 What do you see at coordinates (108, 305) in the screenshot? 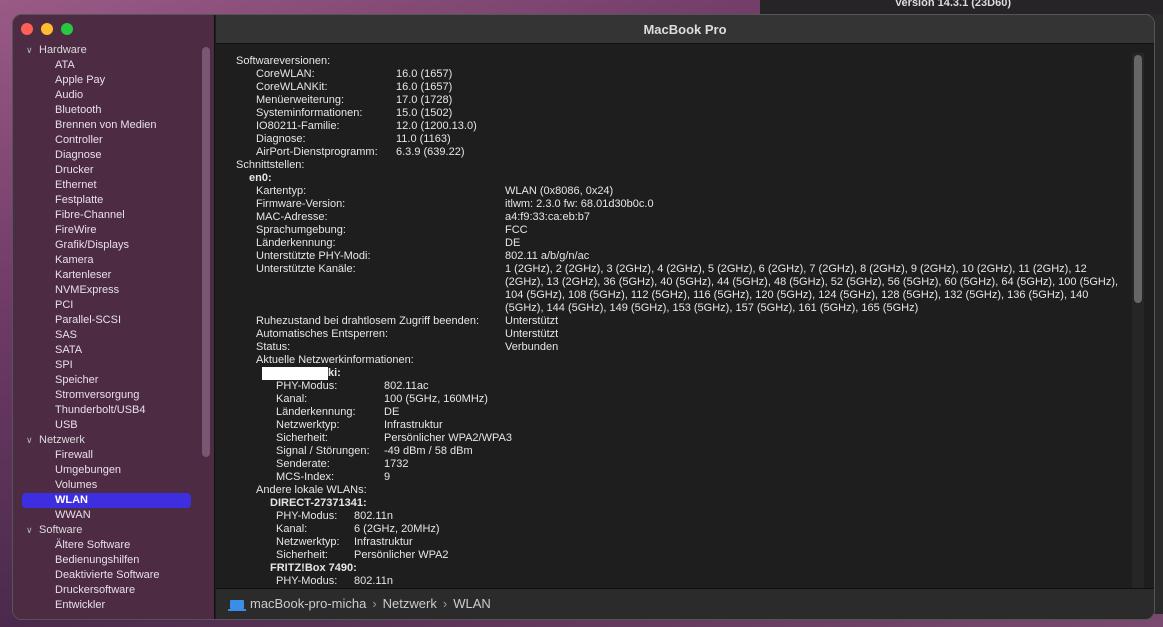
I see `sidebar-item: PCI` at bounding box center [108, 305].